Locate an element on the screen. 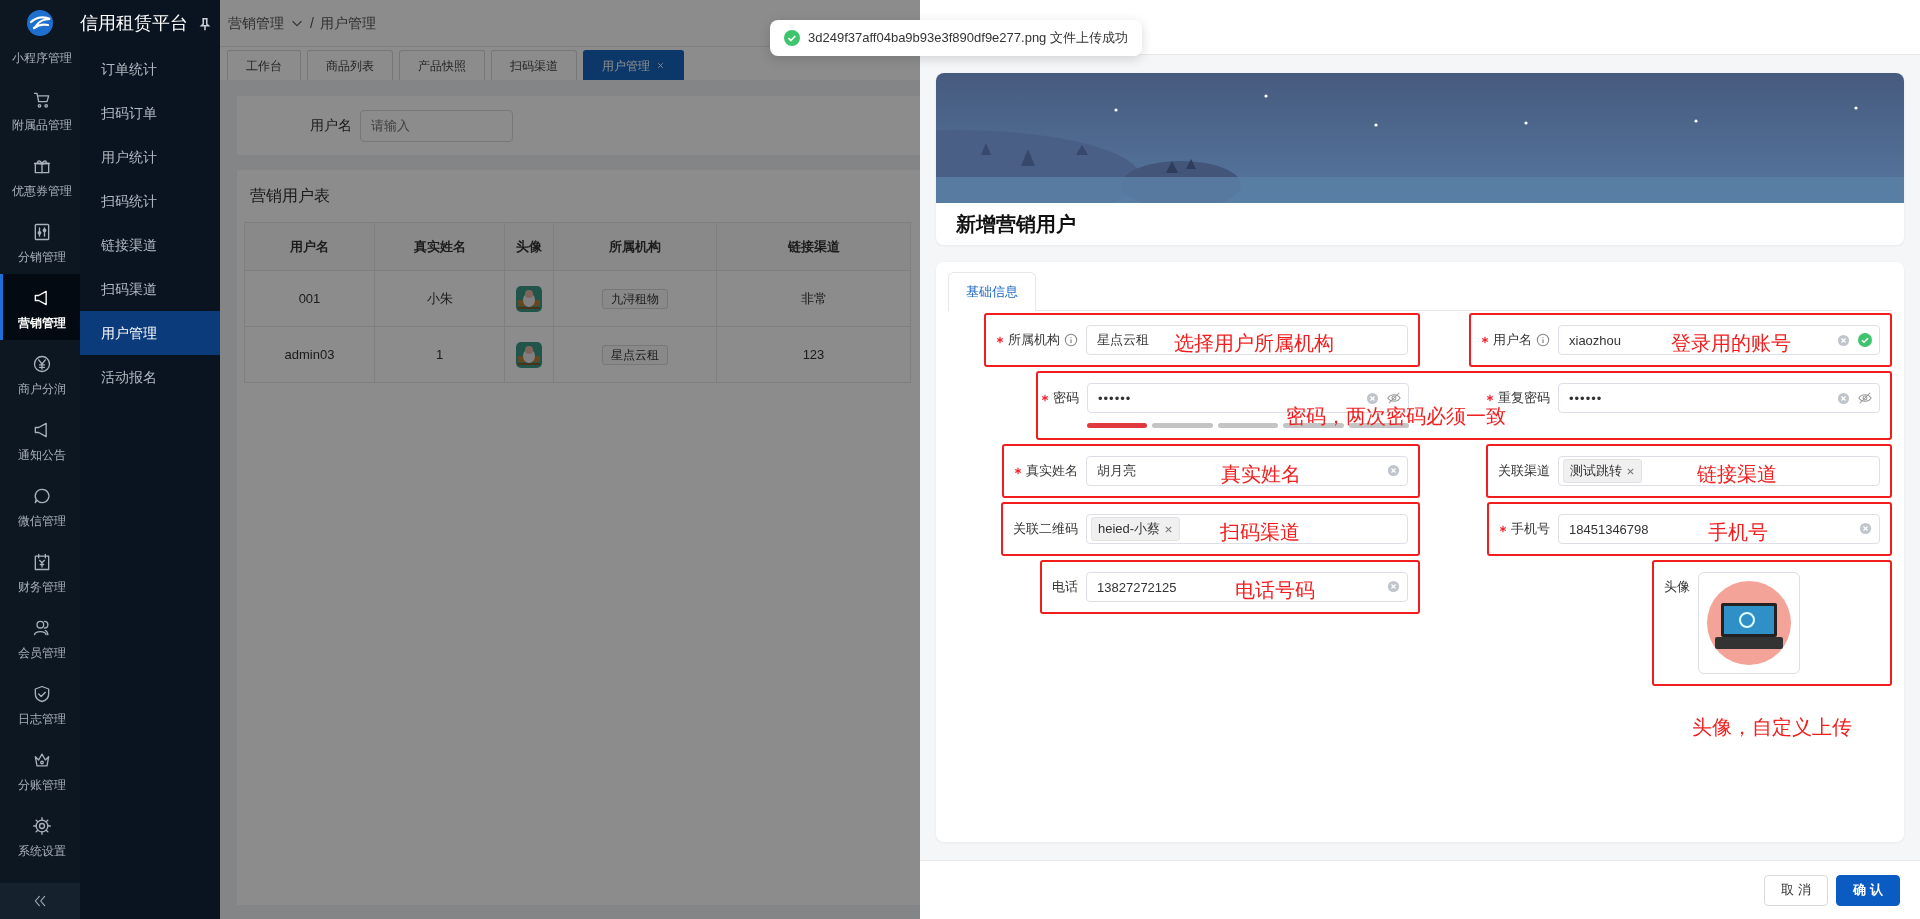 Image resolution: width=1920 pixels, height=919 pixels. annotation-text: 扫码渠道 is located at coordinates (1260, 532).